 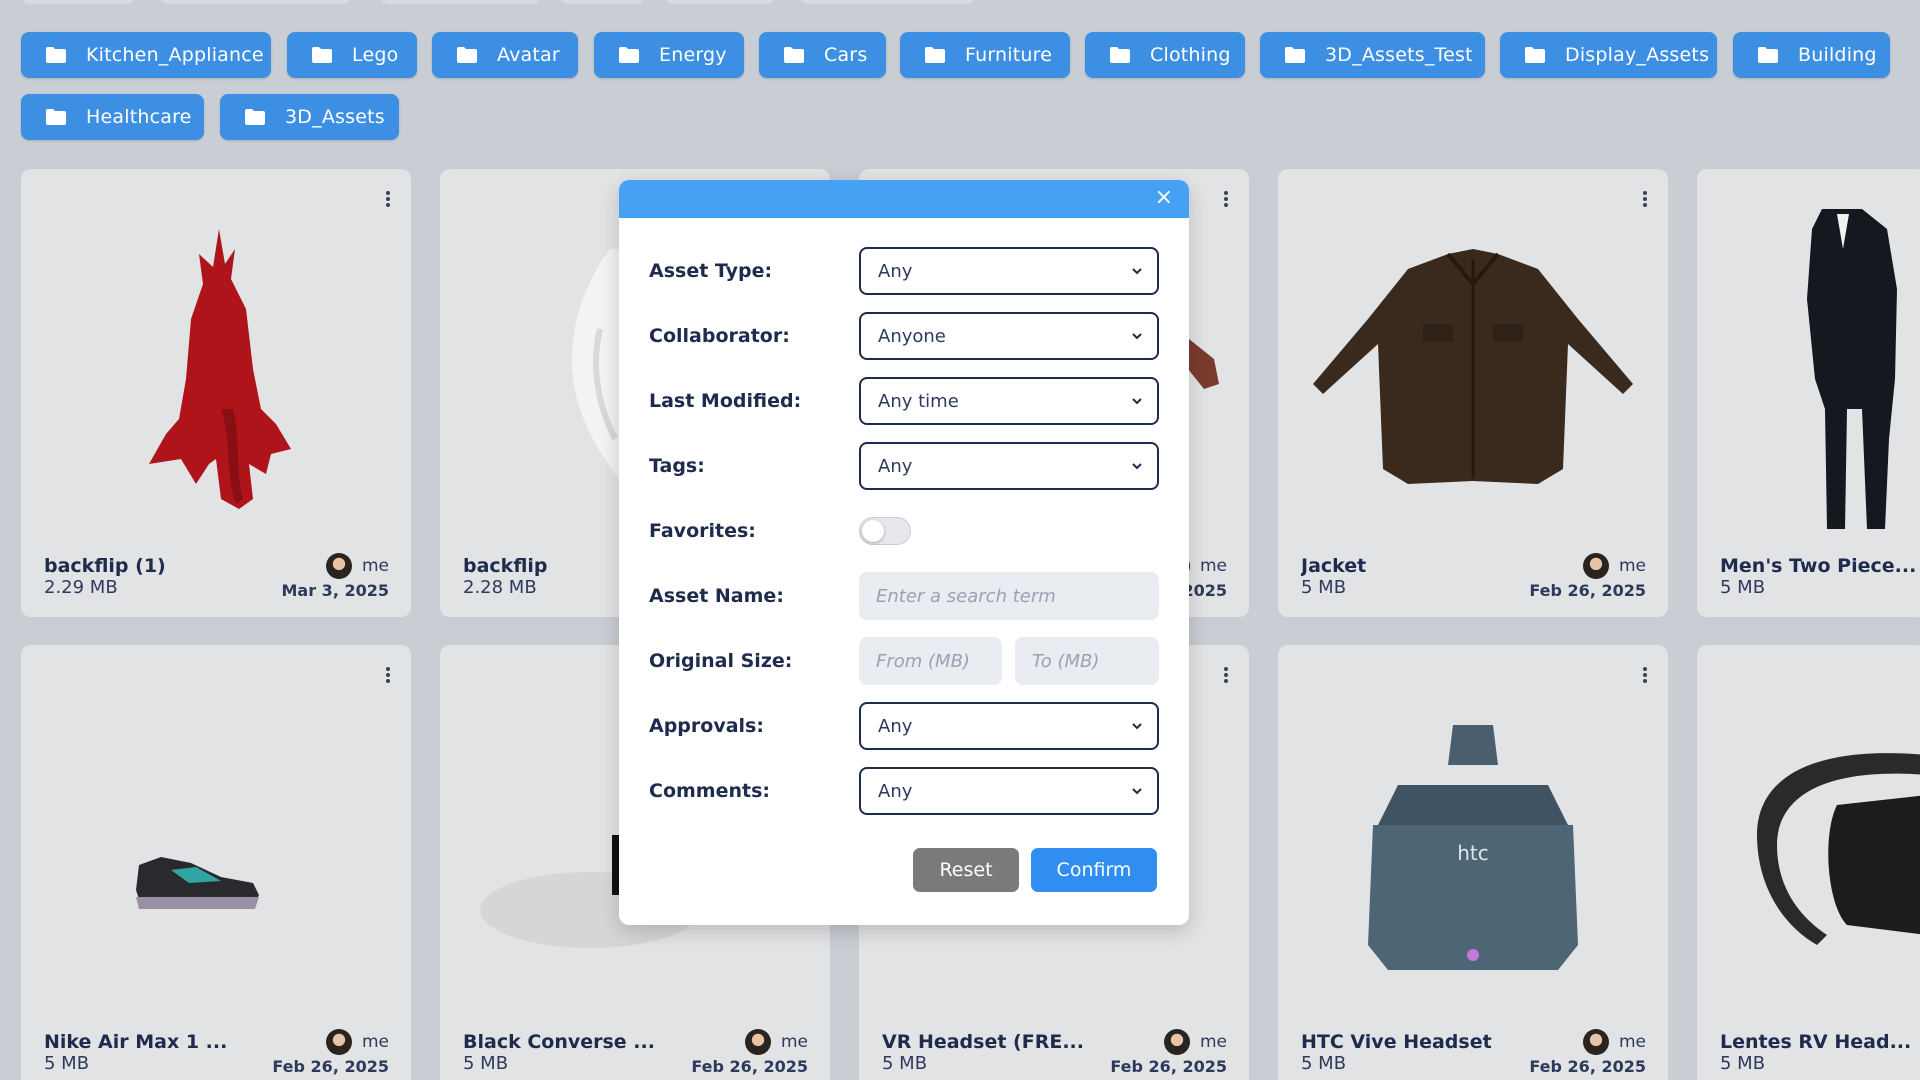 I want to click on last-modified-row: Last Modified: Any time, so click(x=904, y=401).